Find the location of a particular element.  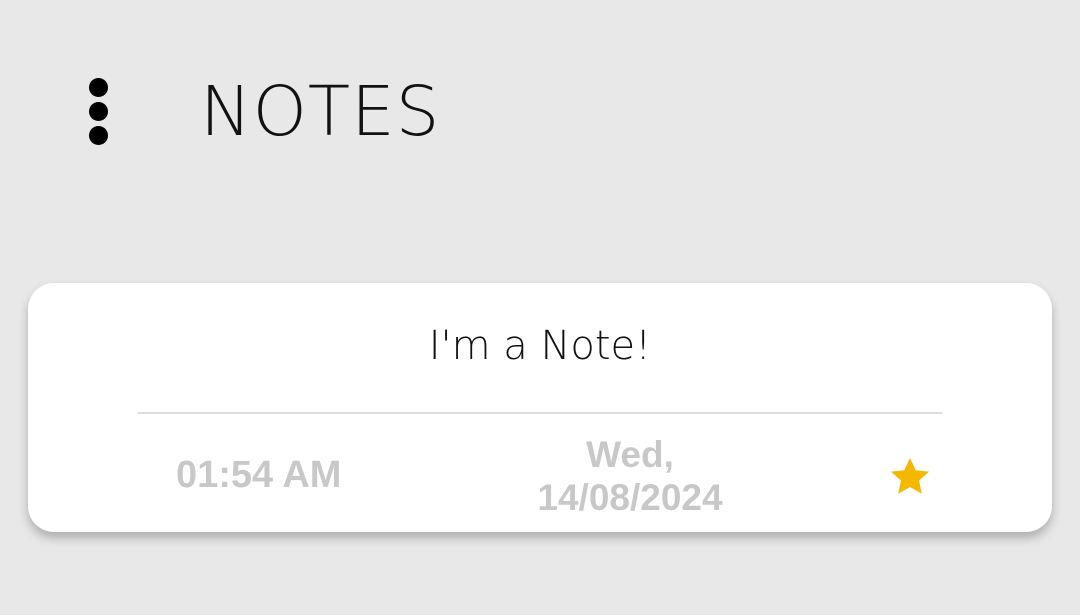

note-divider is located at coordinates (540, 413).